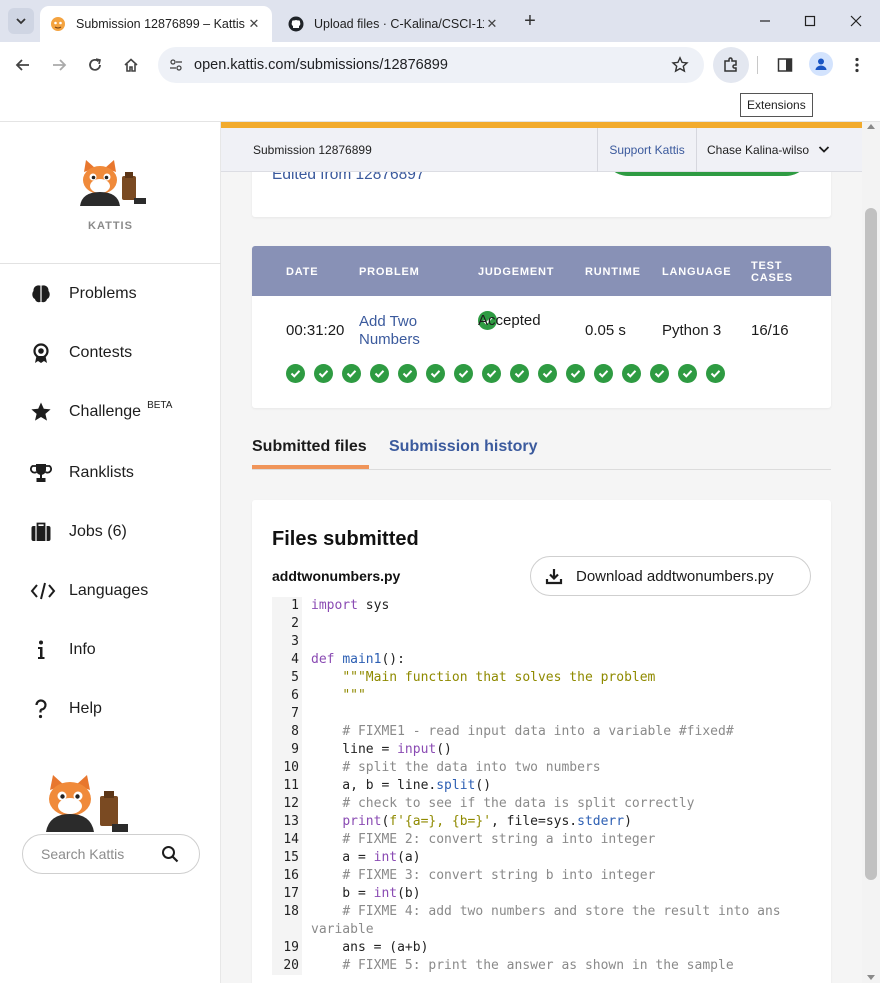 The width and height of the screenshot is (880, 983). What do you see at coordinates (692, 330) in the screenshot?
I see `language-value: Python 3` at bounding box center [692, 330].